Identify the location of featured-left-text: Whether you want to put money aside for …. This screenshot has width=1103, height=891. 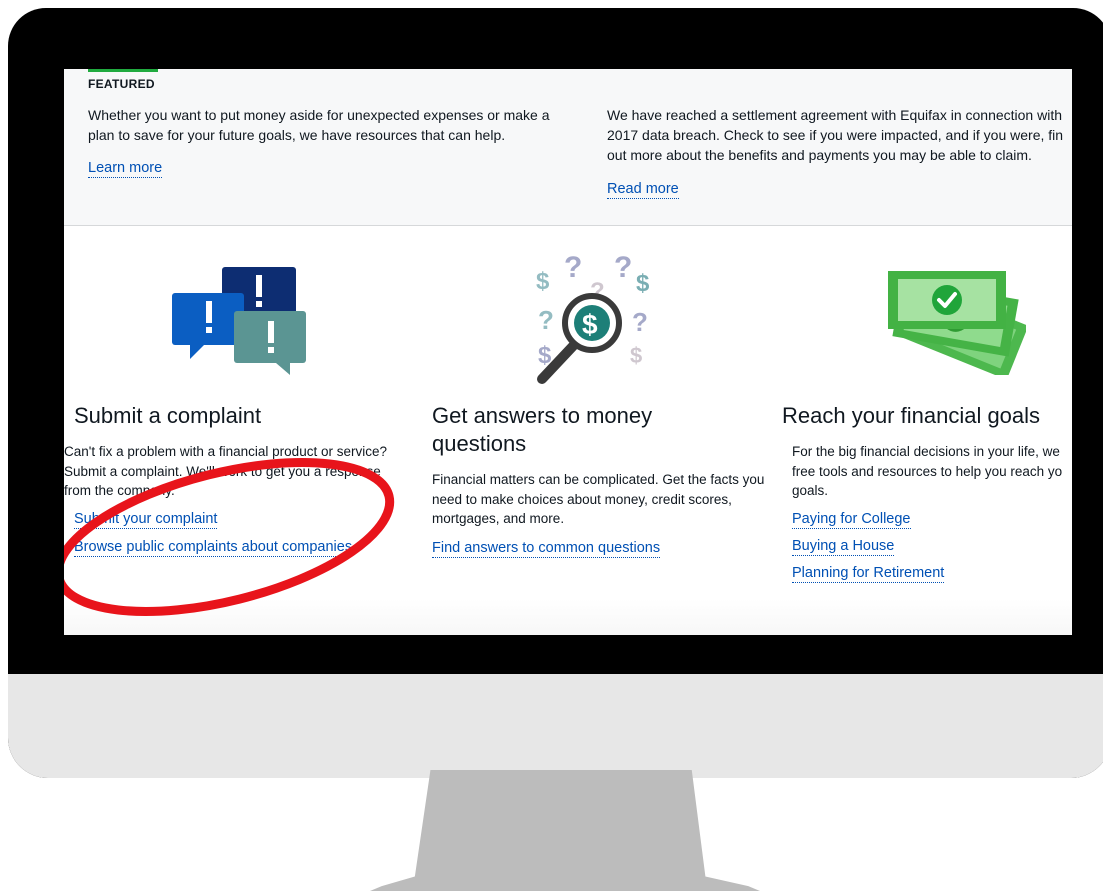
(319, 125).